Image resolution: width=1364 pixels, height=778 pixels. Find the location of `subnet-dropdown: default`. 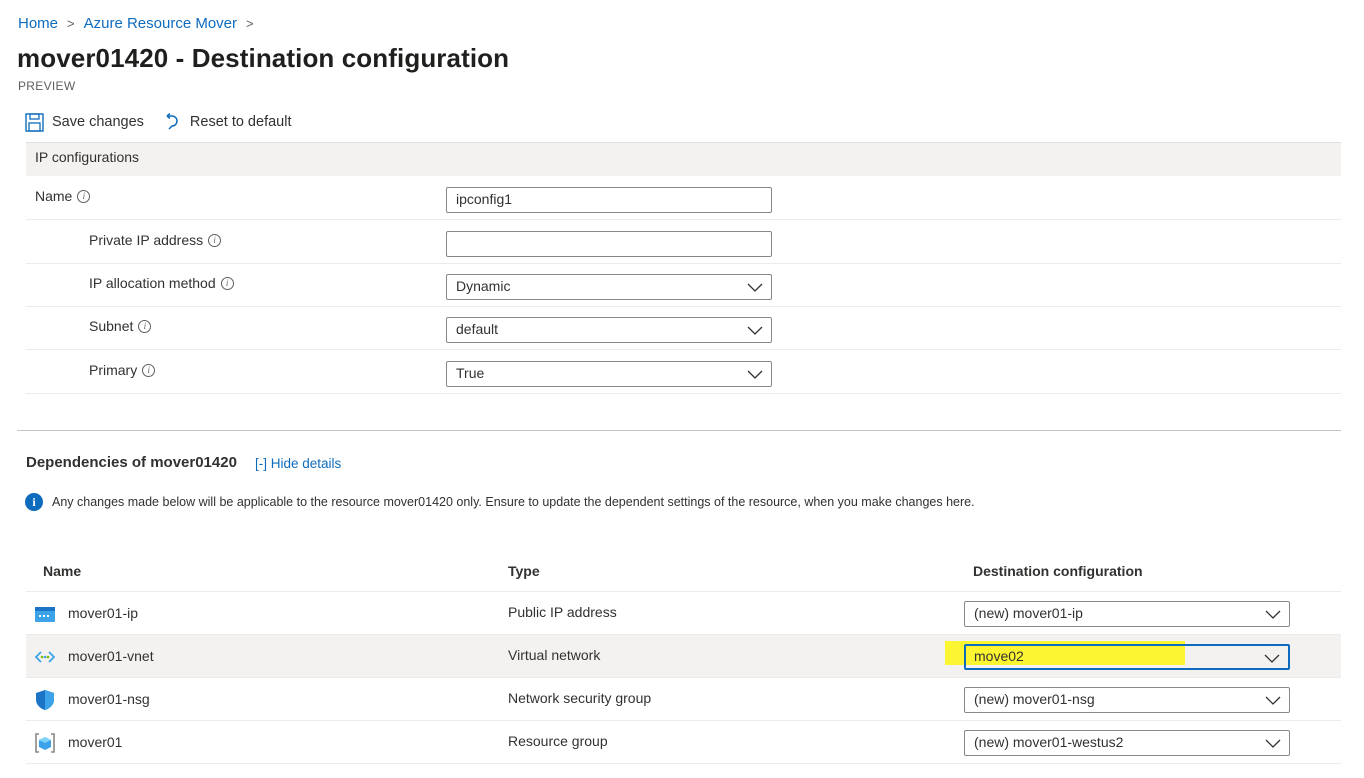

subnet-dropdown: default is located at coordinates (609, 330).